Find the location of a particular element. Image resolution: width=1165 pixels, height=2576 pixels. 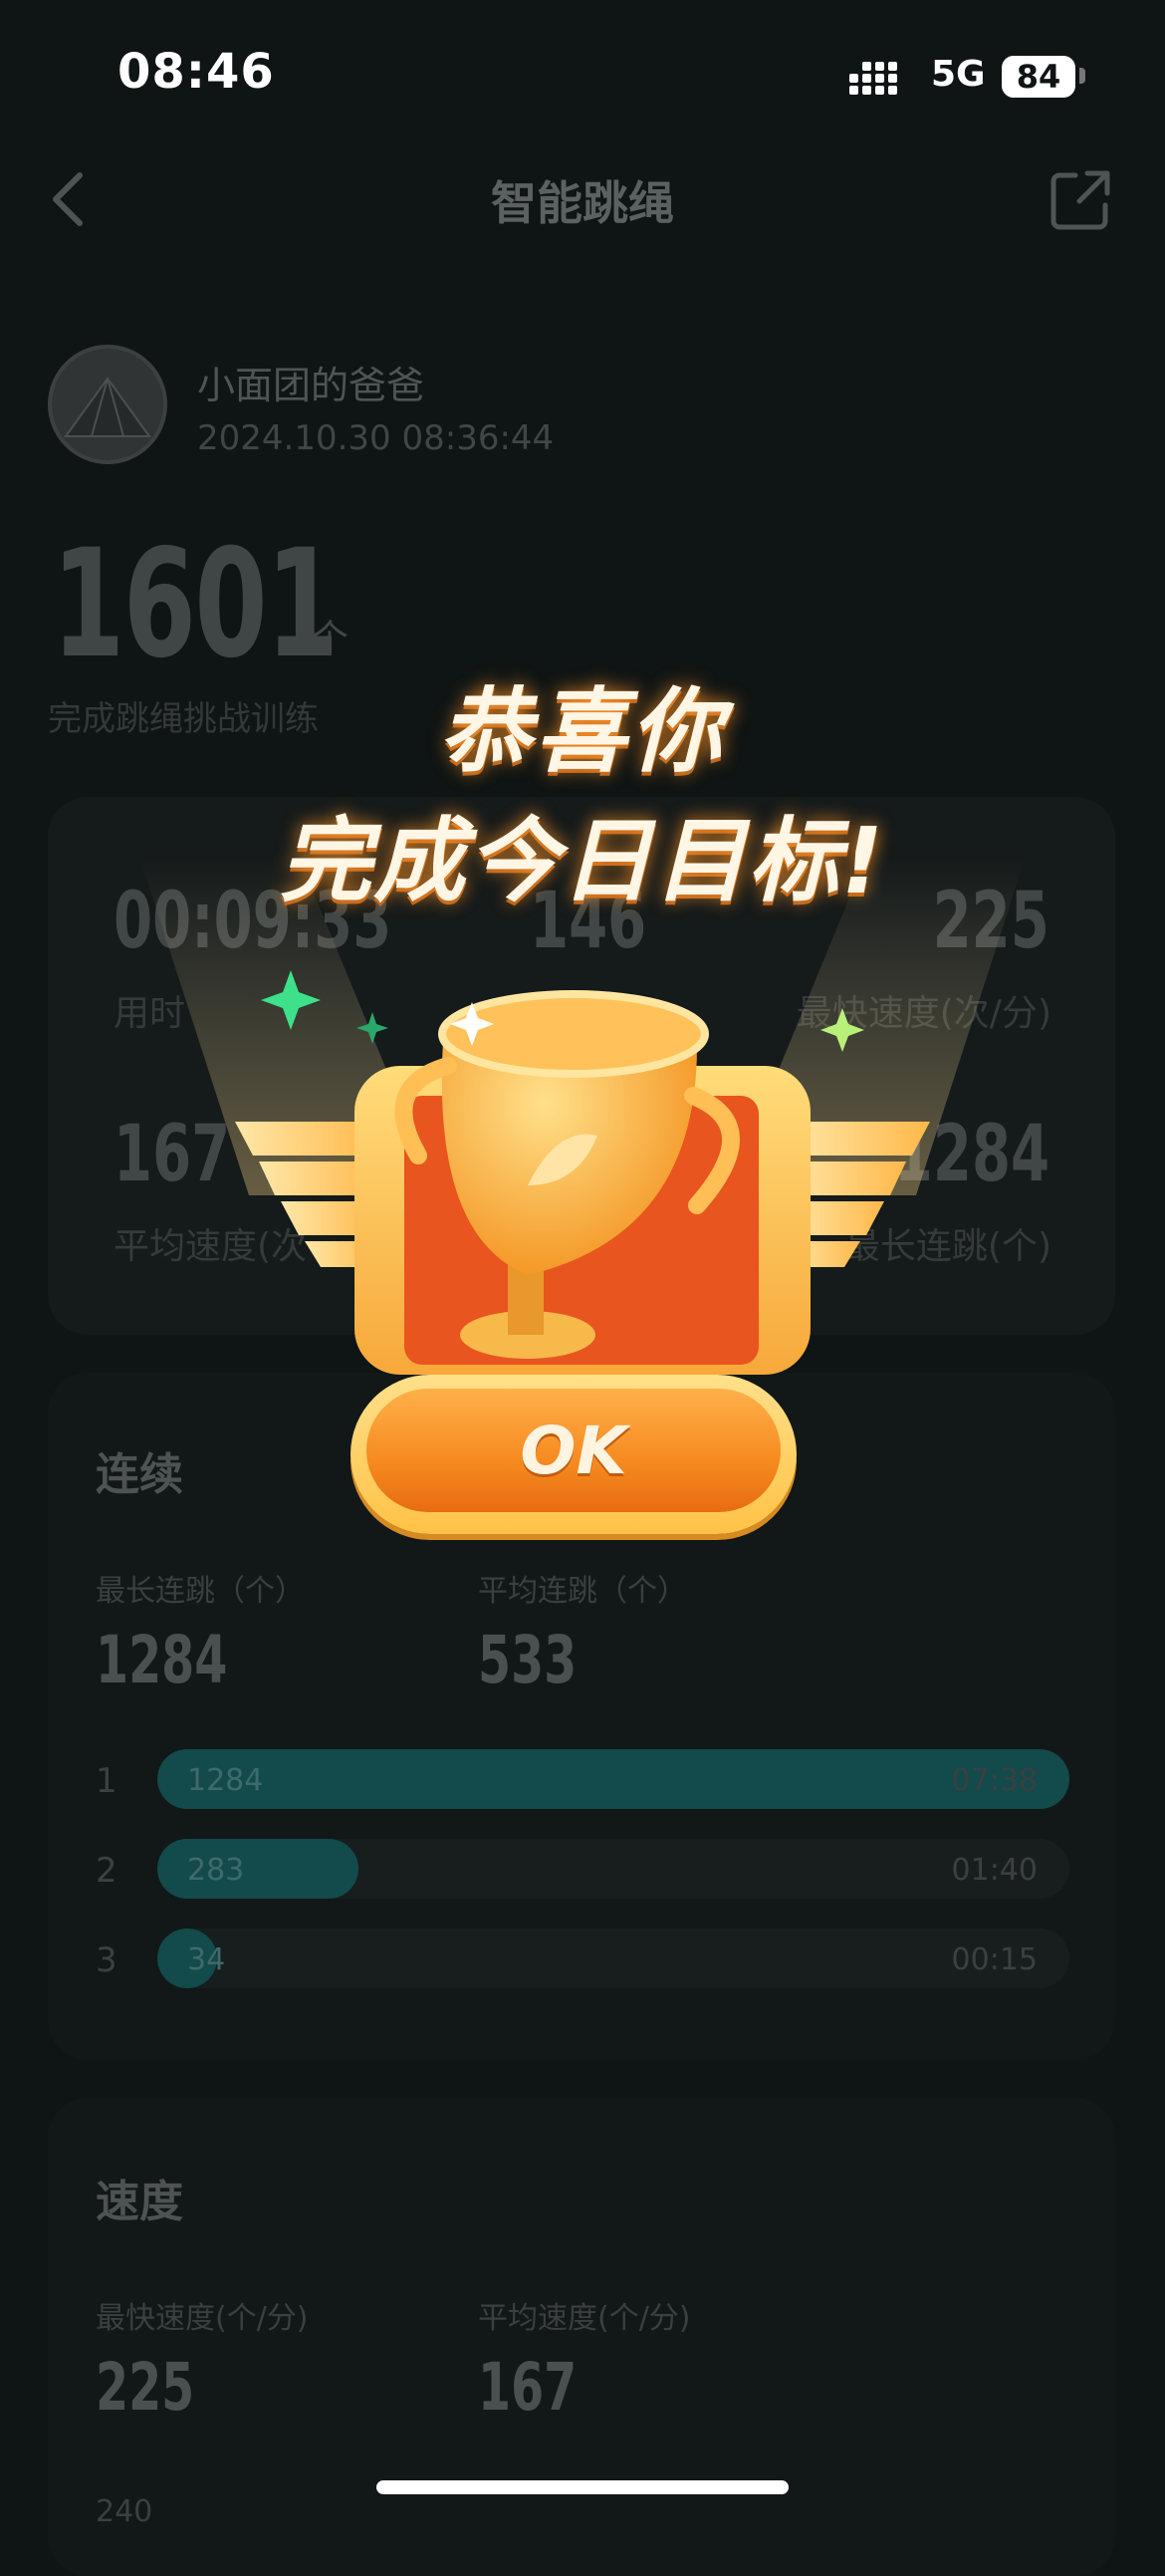

share-icon is located at coordinates (1080, 202).